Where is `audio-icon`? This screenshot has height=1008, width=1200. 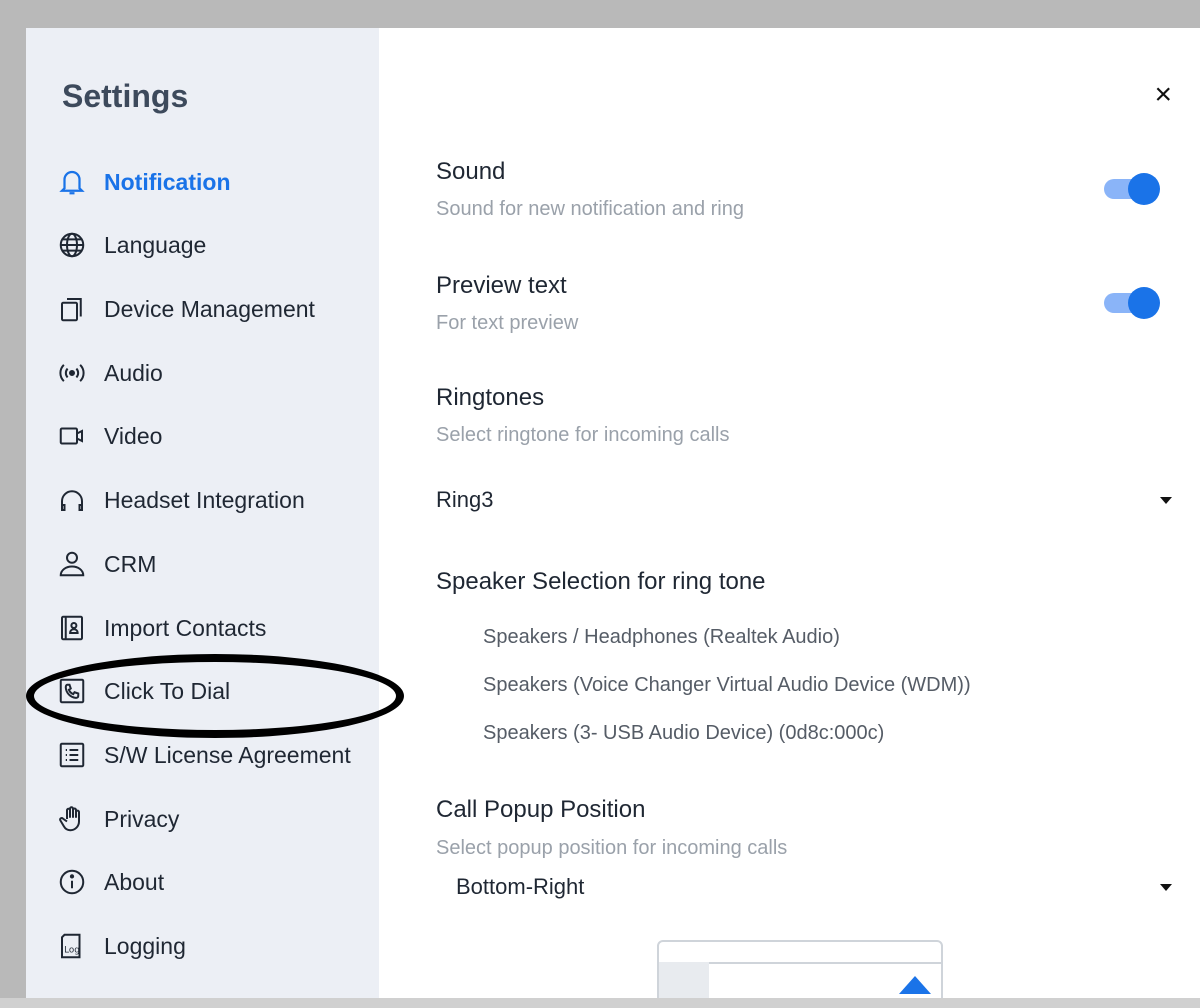
audio-icon is located at coordinates (72, 373).